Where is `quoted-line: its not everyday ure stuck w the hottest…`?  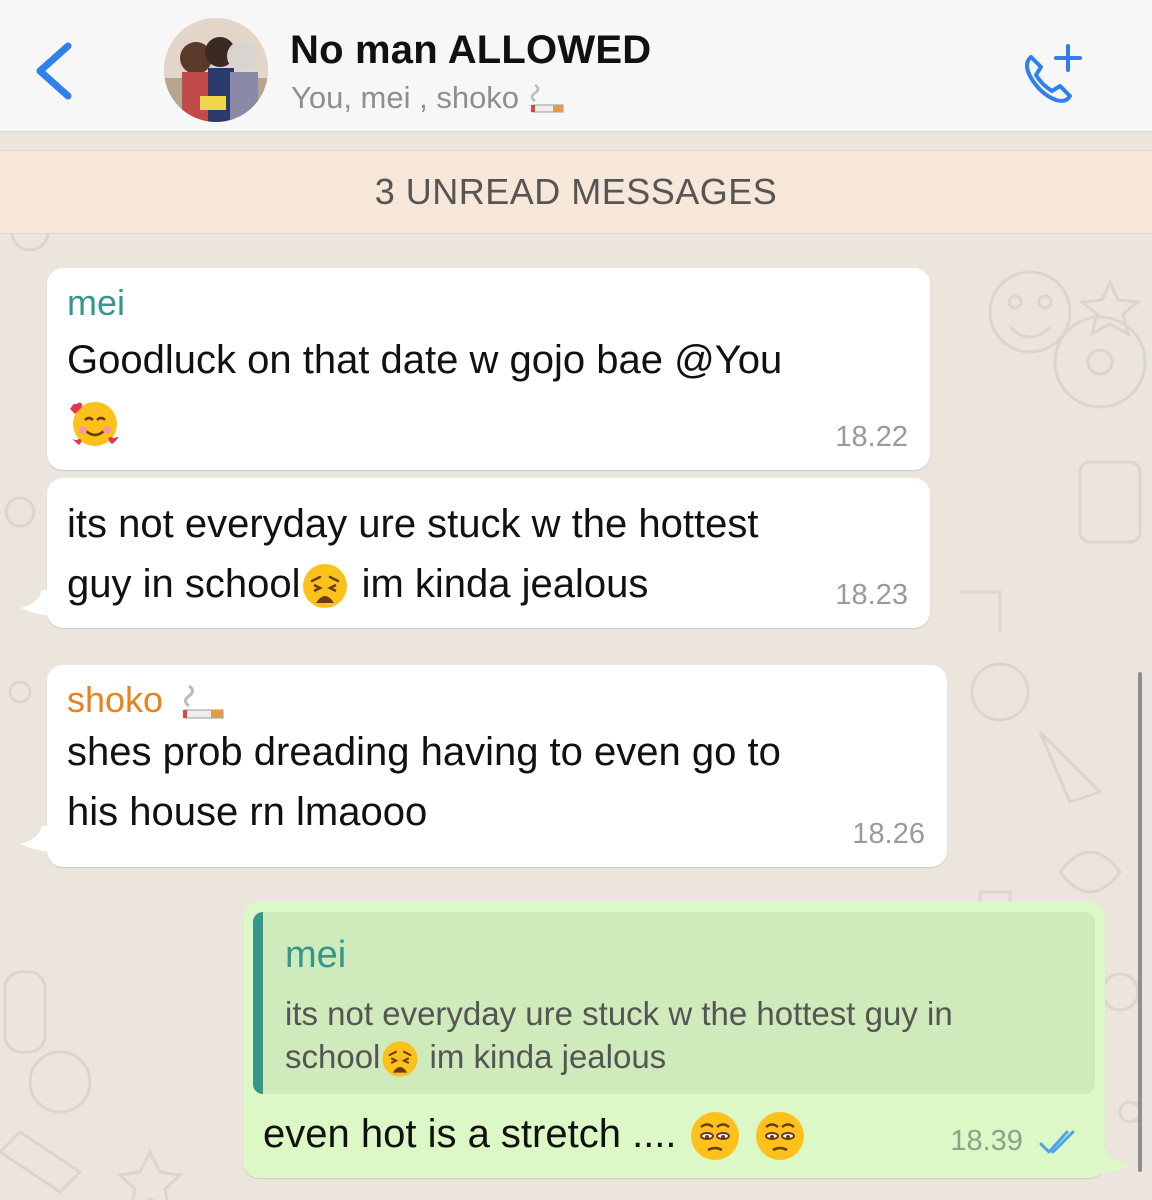
quoted-line: its not everyday ure stuck w the hottest… is located at coordinates (619, 1013).